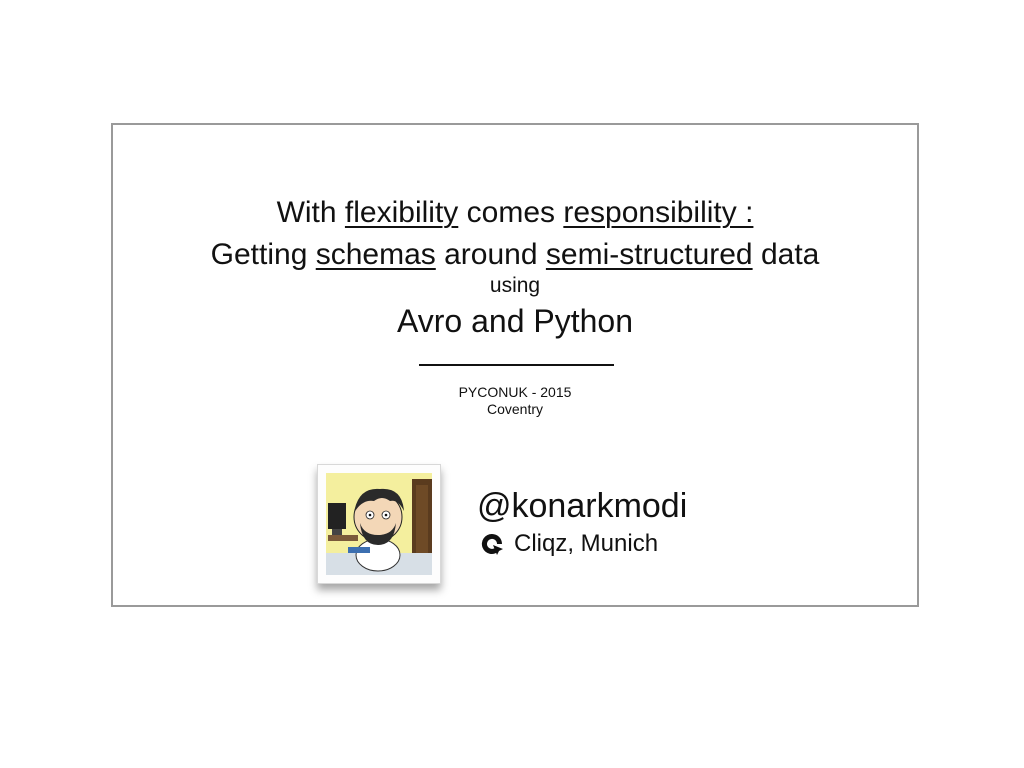 The width and height of the screenshot is (1024, 768). Describe the element at coordinates (586, 543) in the screenshot. I see `company-name: Cliqz, Munich` at that location.